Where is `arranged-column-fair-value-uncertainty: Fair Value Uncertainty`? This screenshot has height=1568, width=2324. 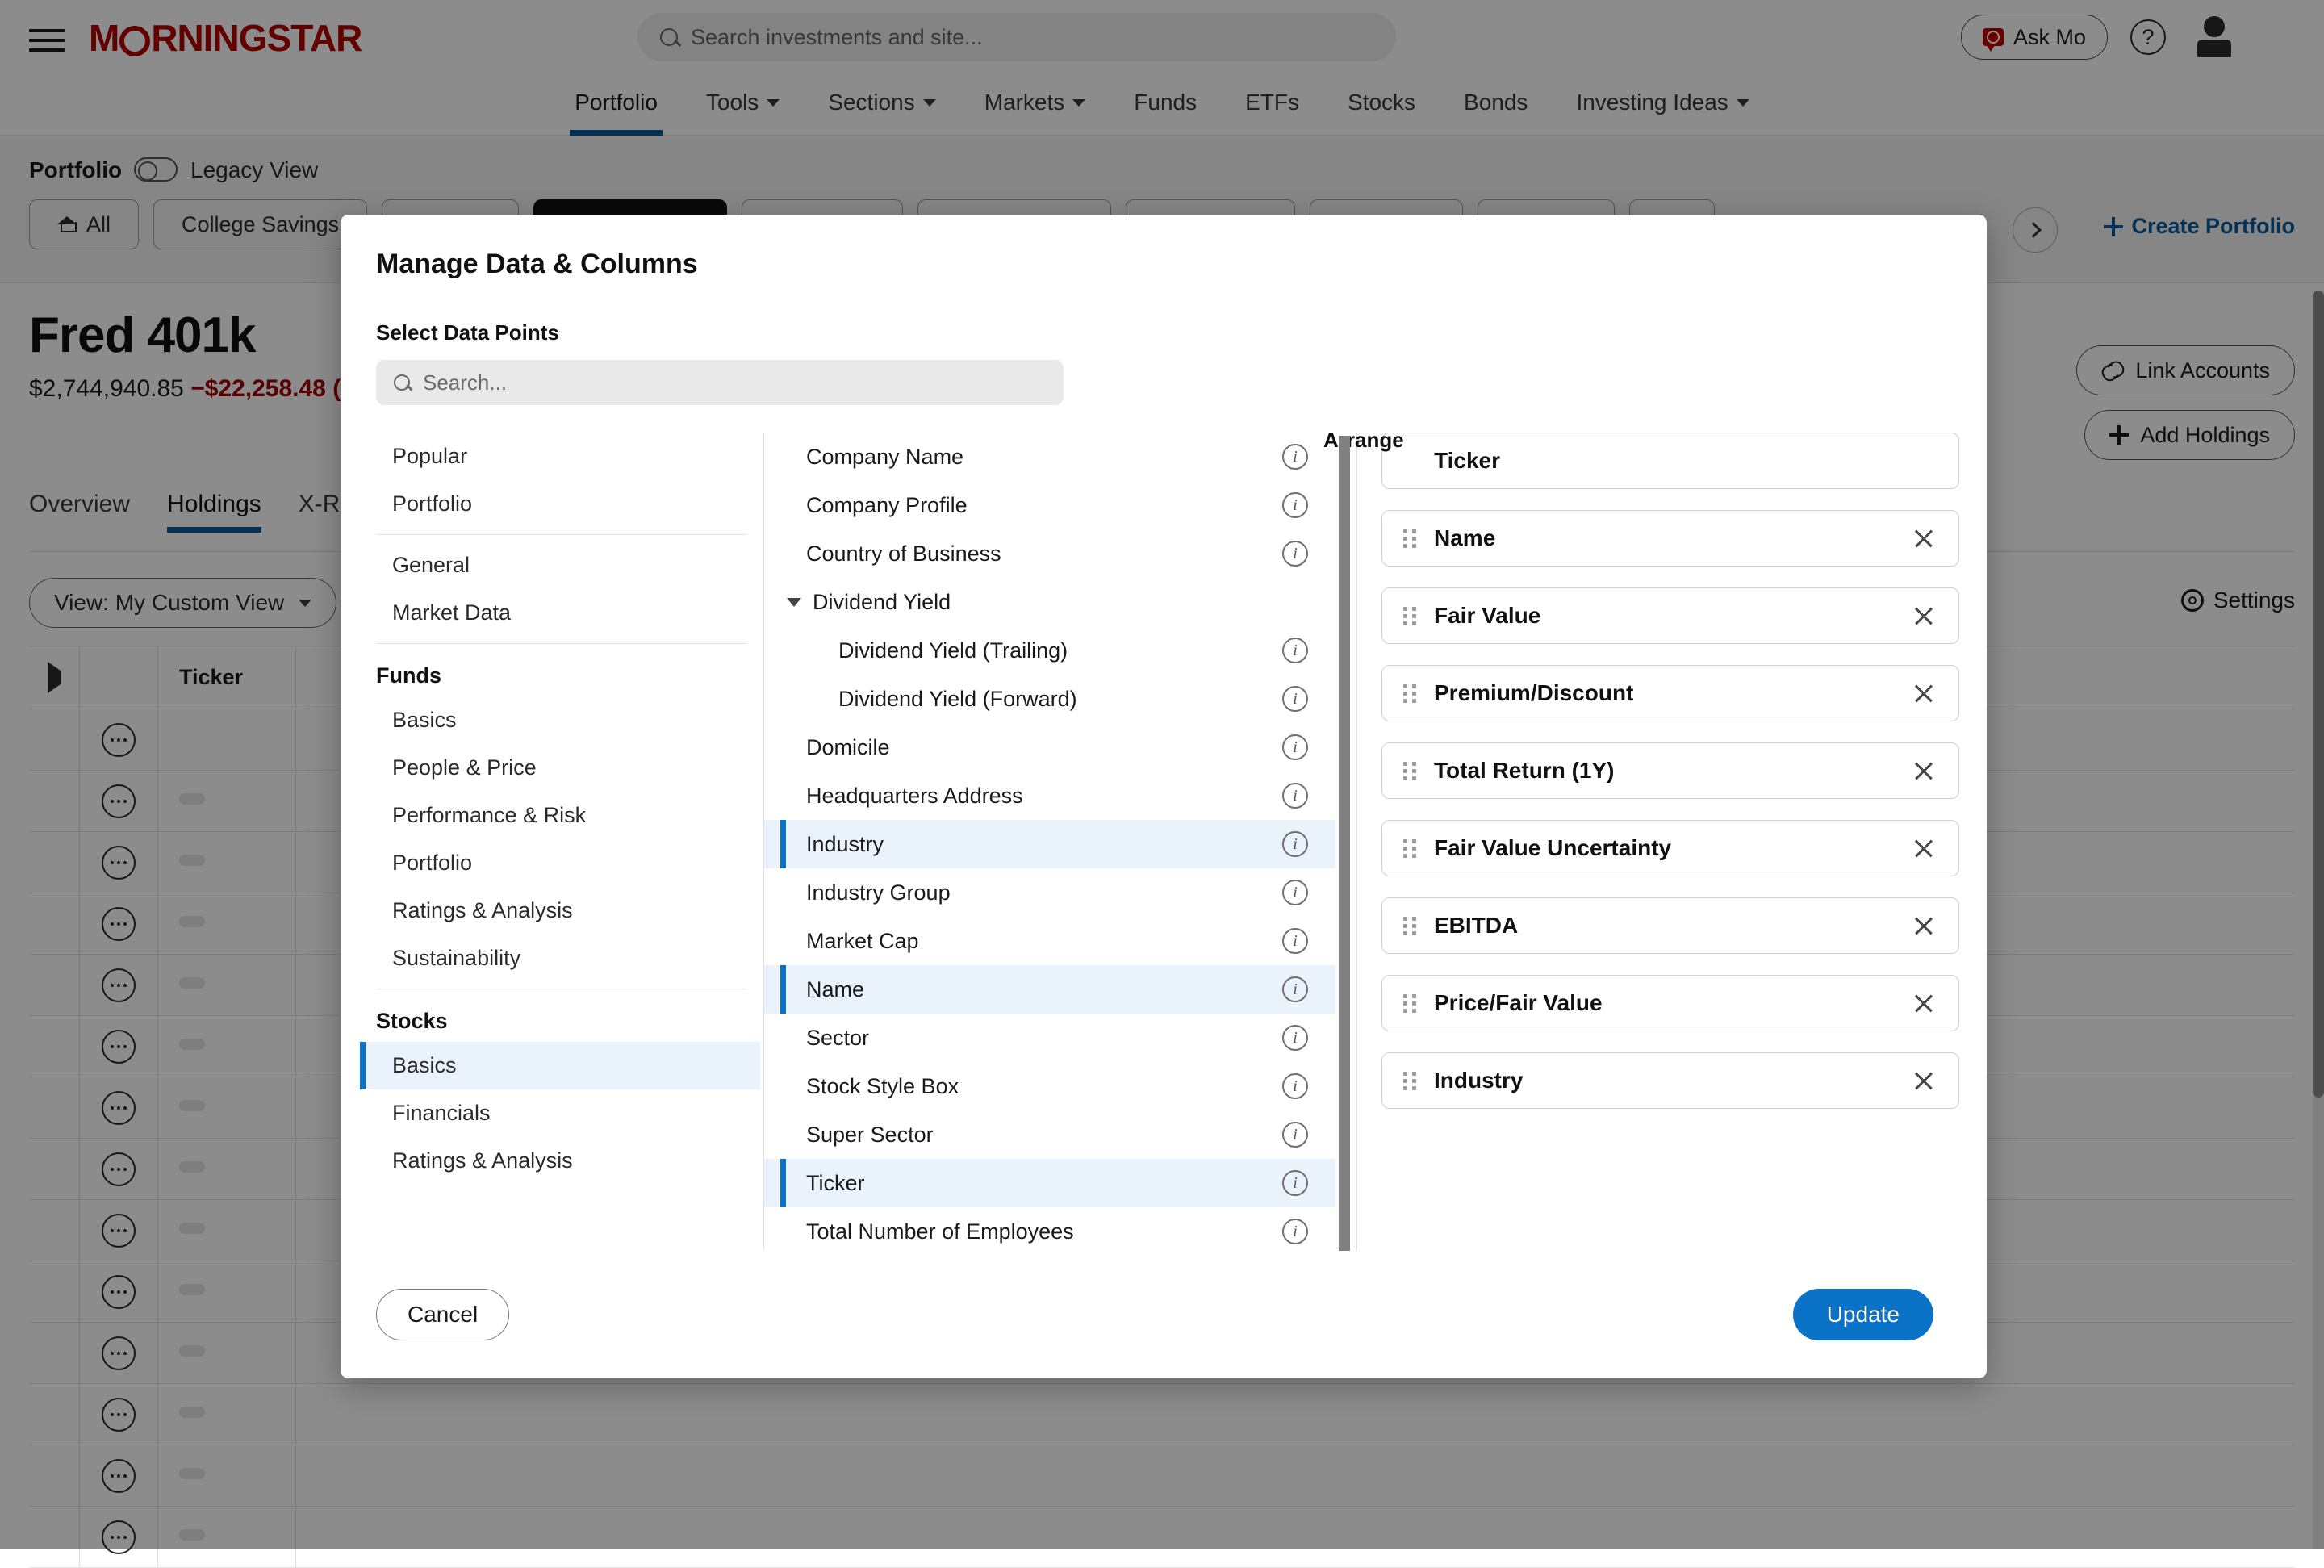 arranged-column-fair-value-uncertainty: Fair Value Uncertainty is located at coordinates (1670, 848).